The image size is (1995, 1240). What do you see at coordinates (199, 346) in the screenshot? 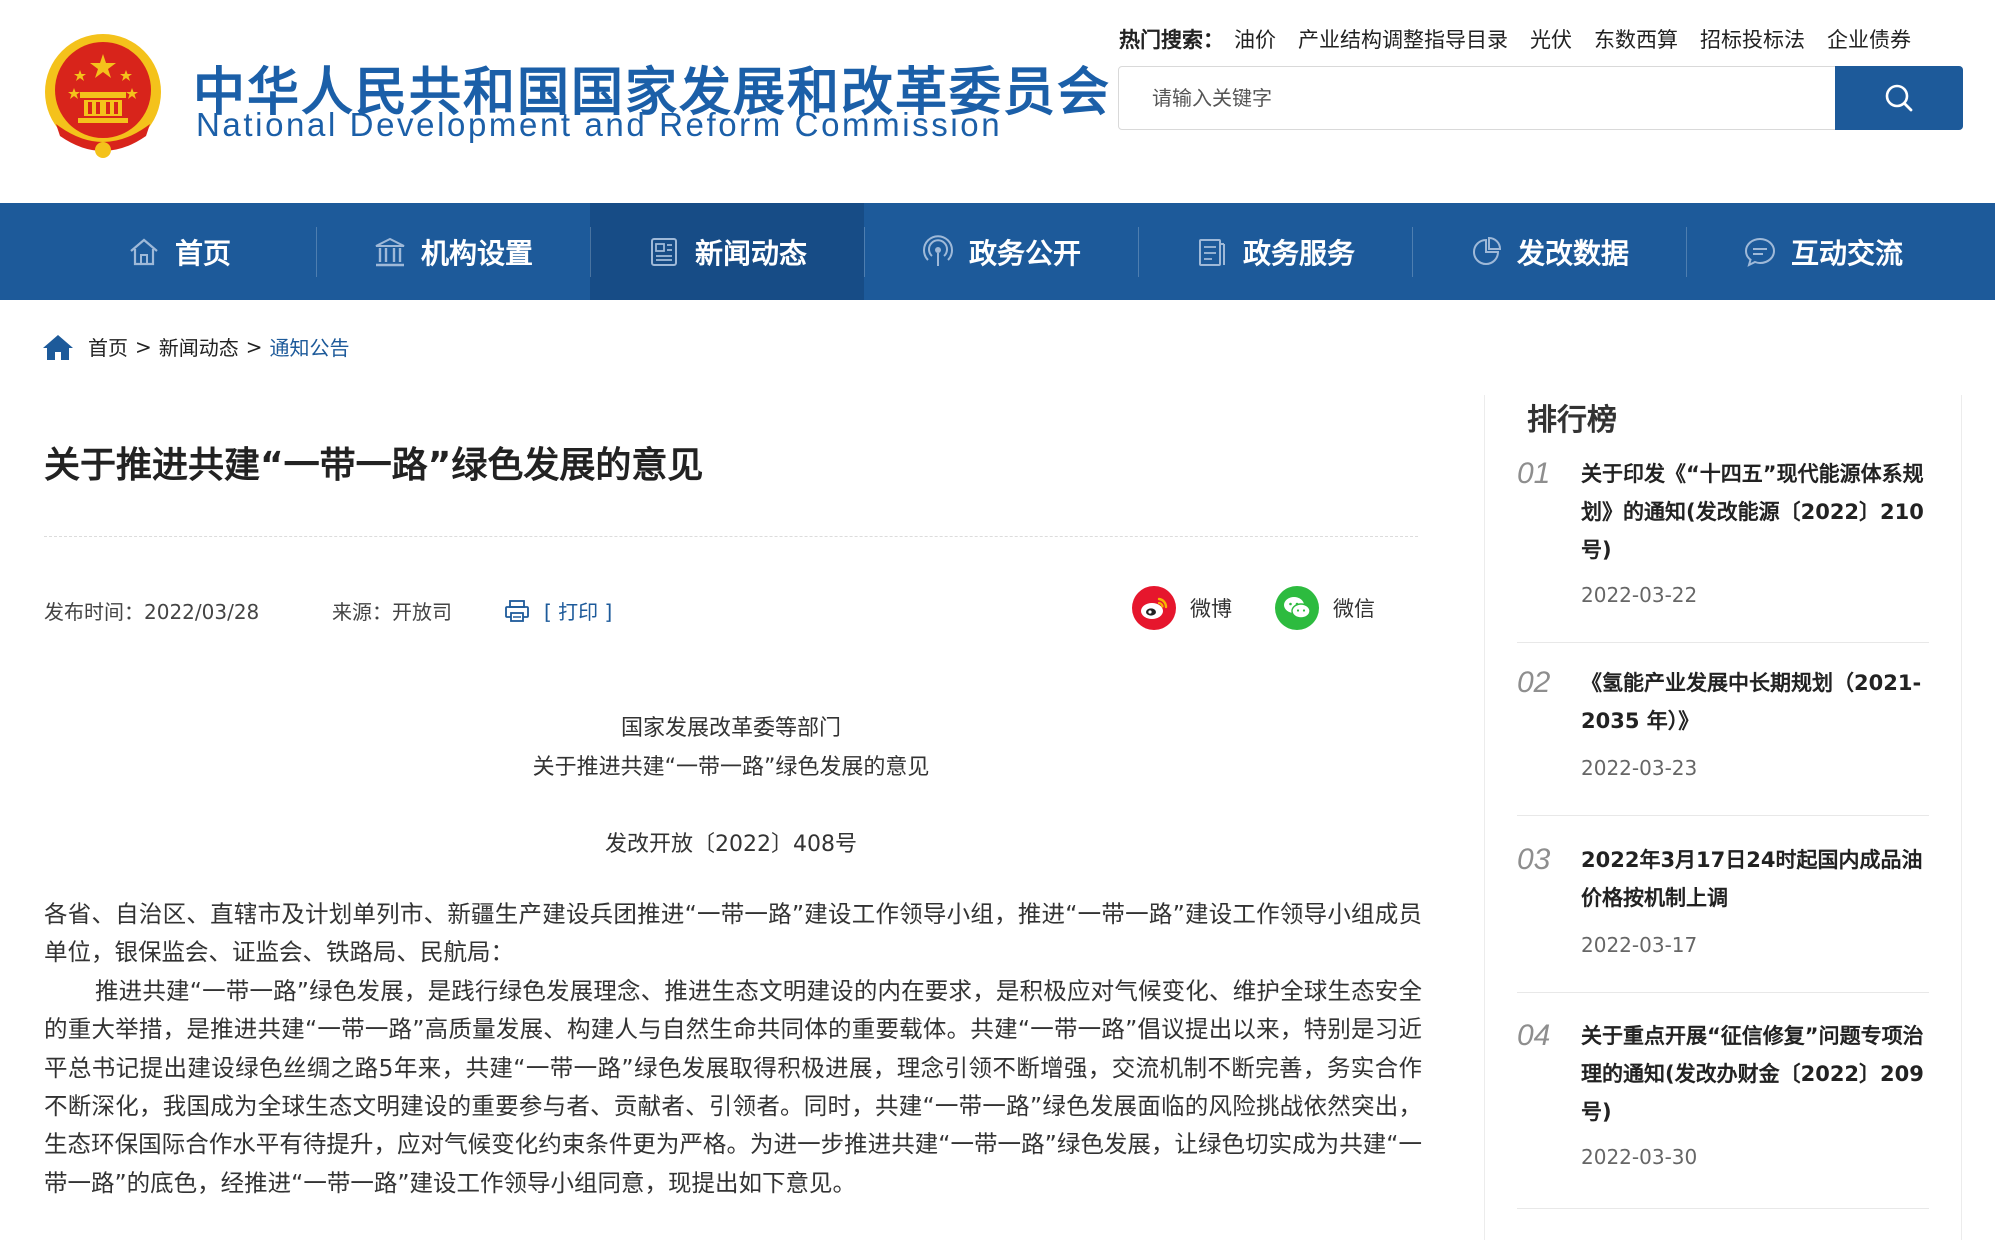
I see `breadcrumb-news: 新闻动态` at bounding box center [199, 346].